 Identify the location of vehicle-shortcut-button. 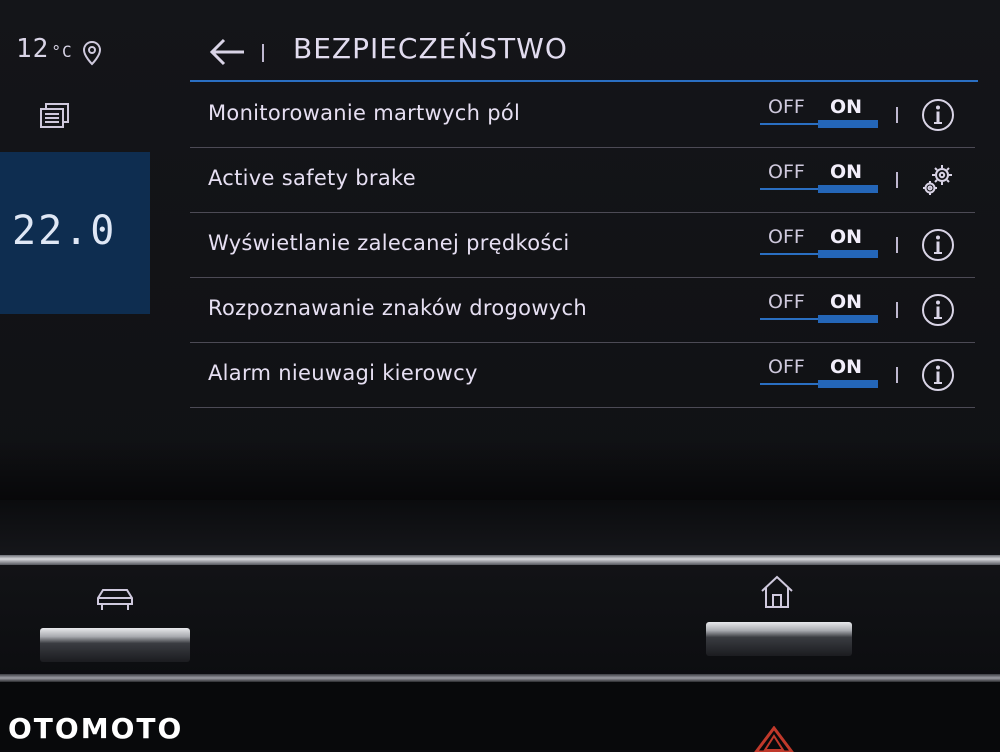
(115, 645).